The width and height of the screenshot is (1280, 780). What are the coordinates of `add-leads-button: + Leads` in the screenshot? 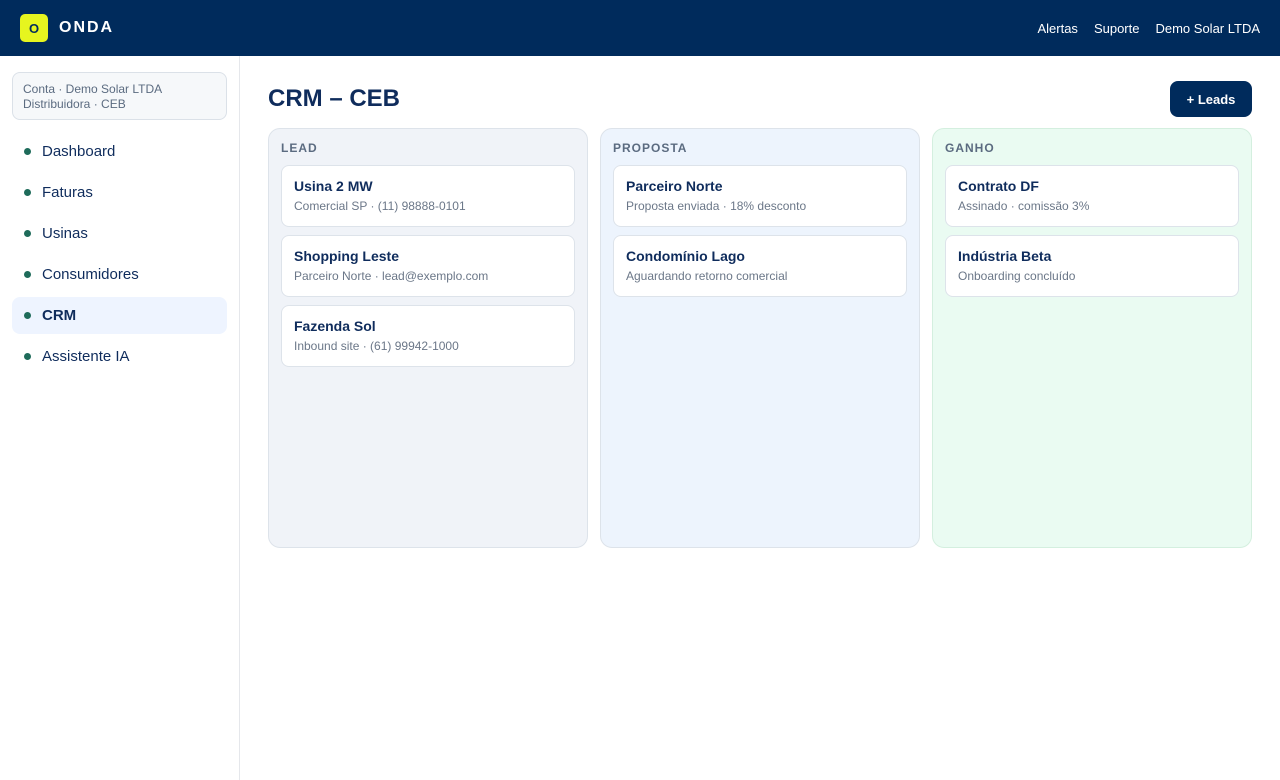 It's located at (1211, 99).